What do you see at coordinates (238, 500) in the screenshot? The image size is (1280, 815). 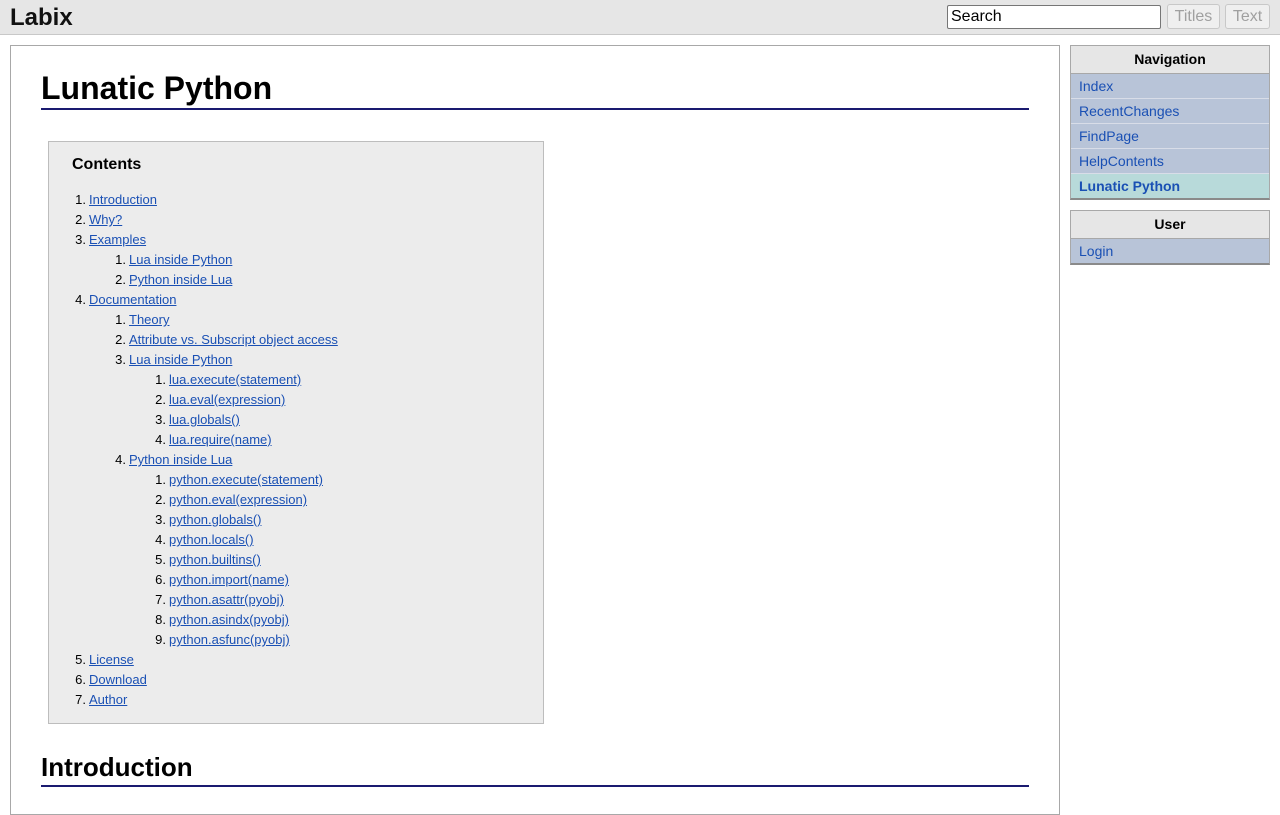 I see `toc-link: python.eval(expression)` at bounding box center [238, 500].